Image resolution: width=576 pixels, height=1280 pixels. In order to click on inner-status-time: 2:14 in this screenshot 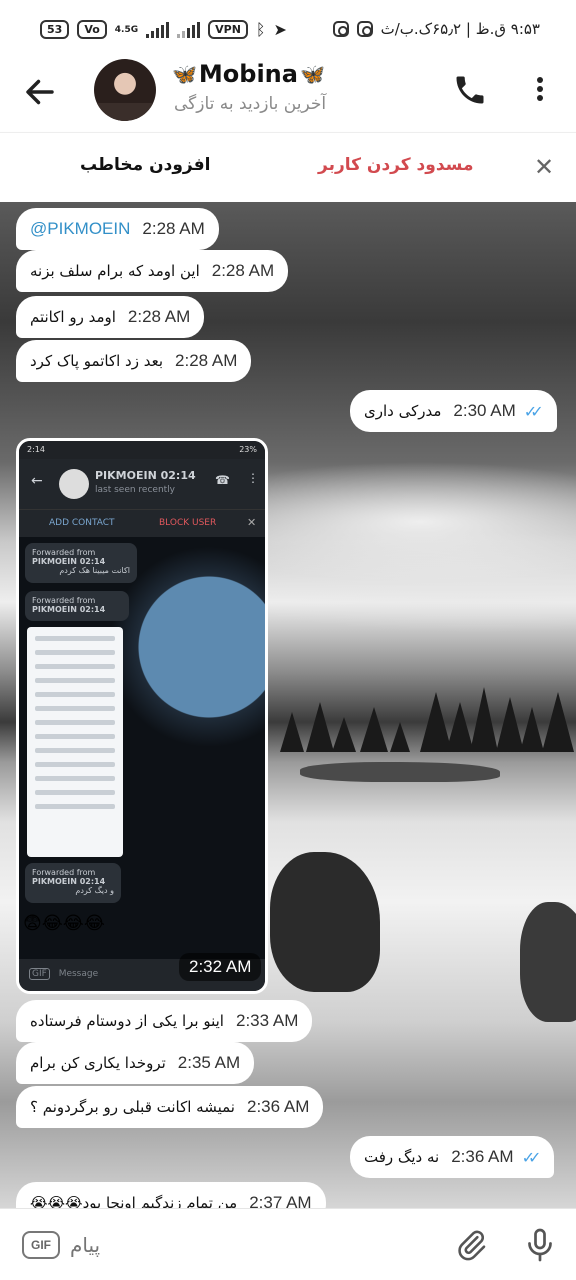, I will do `click(36, 449)`.